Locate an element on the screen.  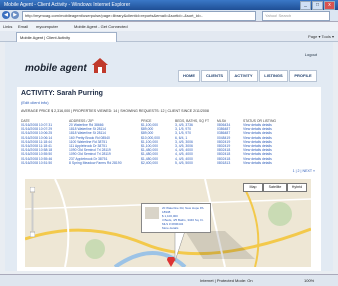
table-cell: 0801813 is located at coordinates (224, 162).